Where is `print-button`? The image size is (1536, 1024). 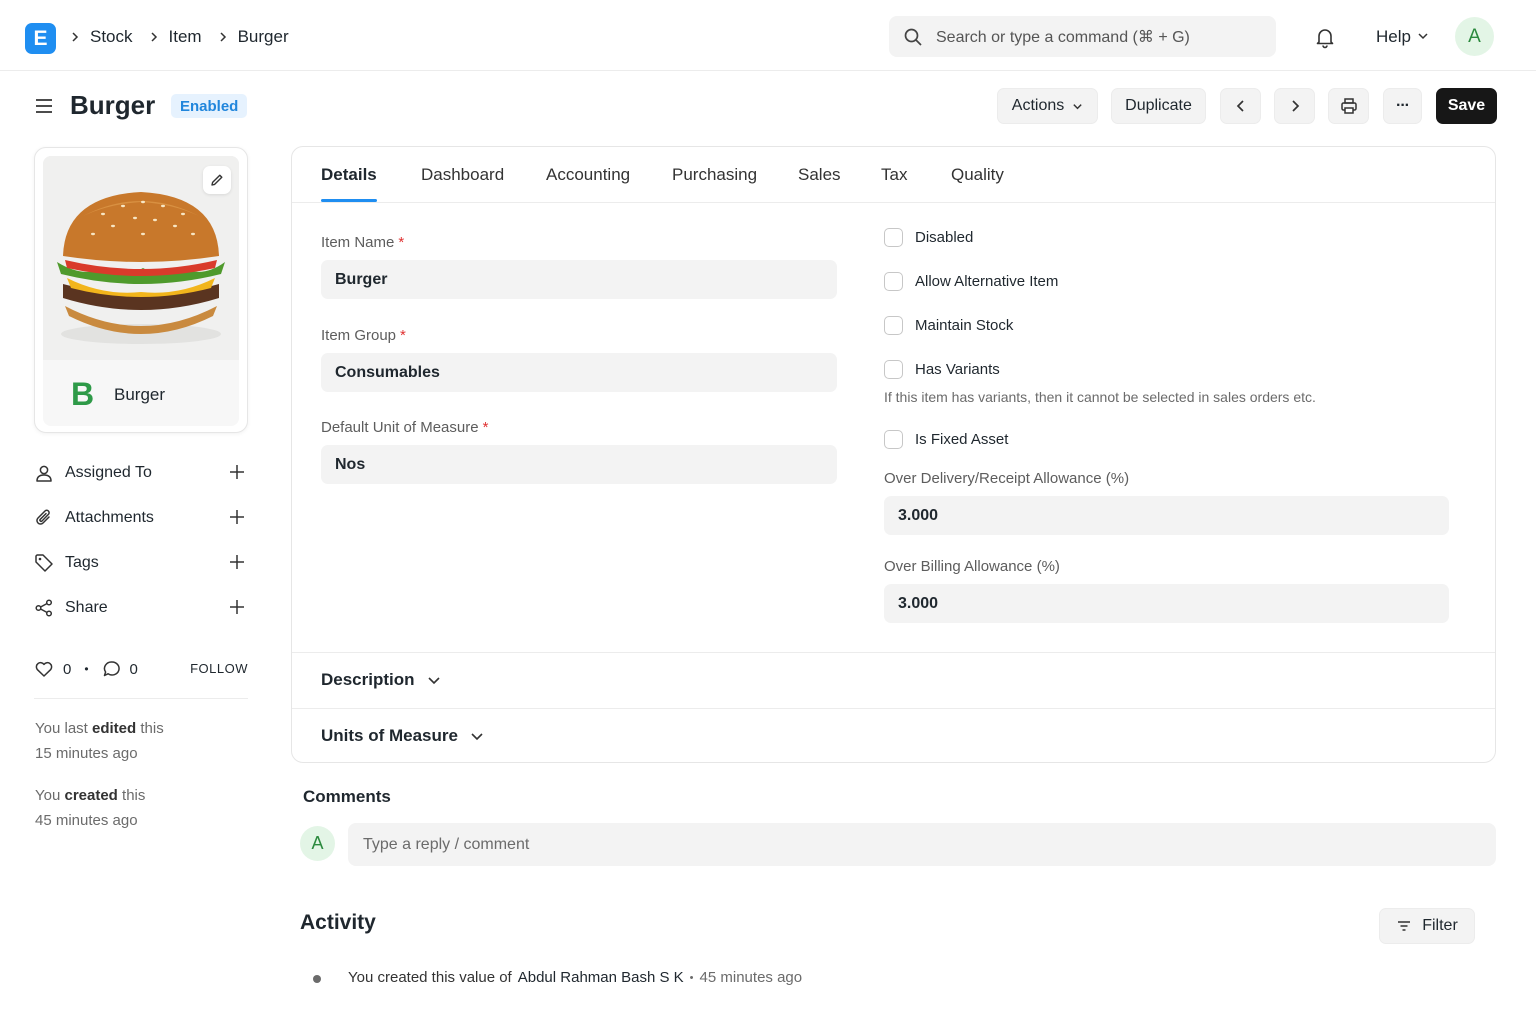
print-button is located at coordinates (1348, 106).